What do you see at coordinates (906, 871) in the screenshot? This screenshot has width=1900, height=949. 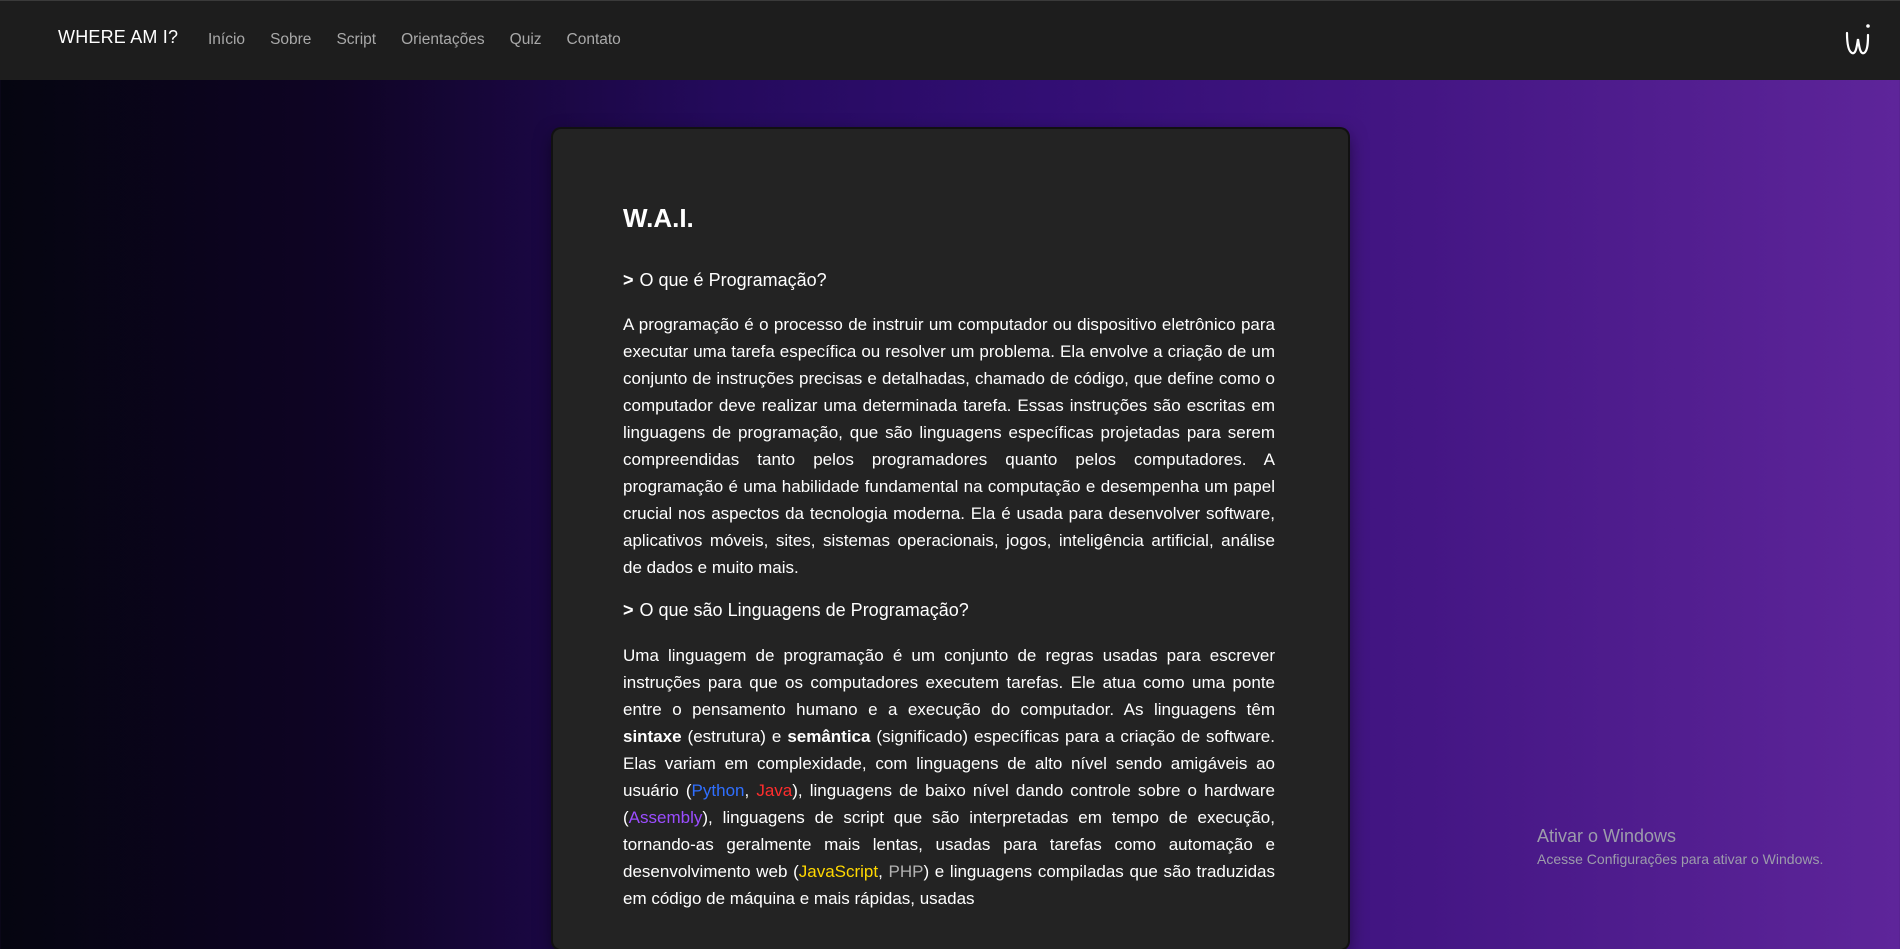 I see `keyword-php: PHP` at bounding box center [906, 871].